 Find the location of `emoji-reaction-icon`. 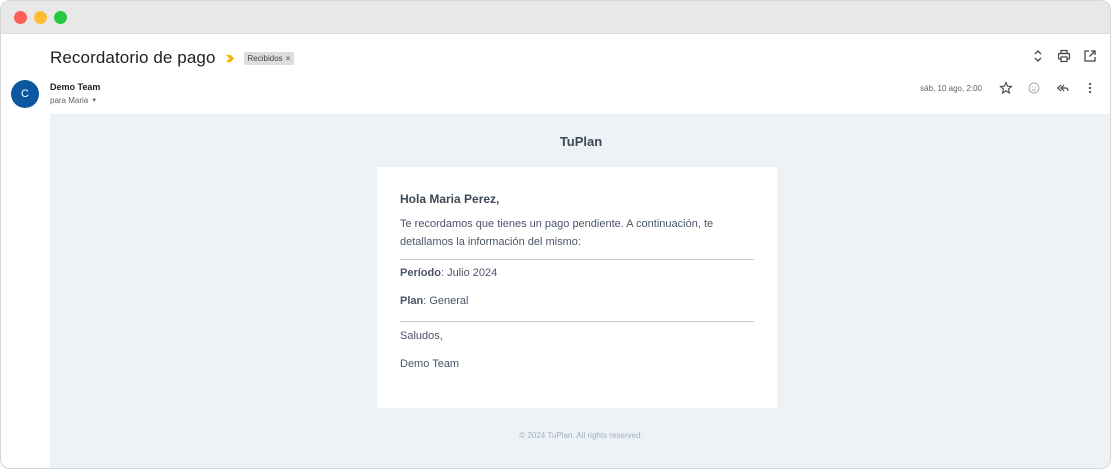

emoji-reaction-icon is located at coordinates (1034, 88).